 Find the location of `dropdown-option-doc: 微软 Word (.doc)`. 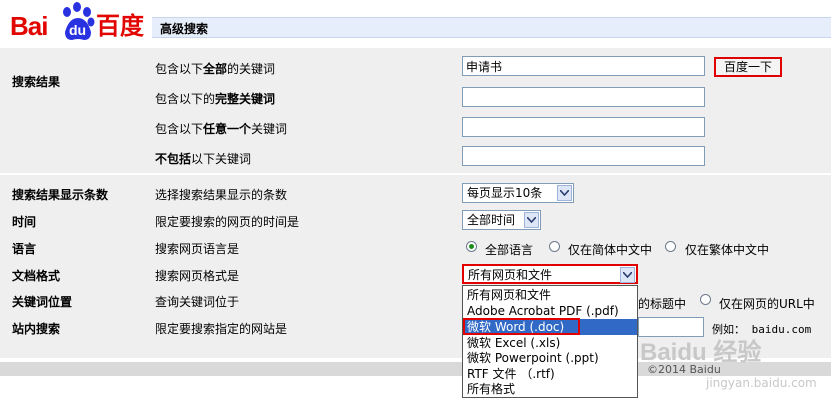

dropdown-option-doc: 微软 Word (.doc) is located at coordinates (550, 326).